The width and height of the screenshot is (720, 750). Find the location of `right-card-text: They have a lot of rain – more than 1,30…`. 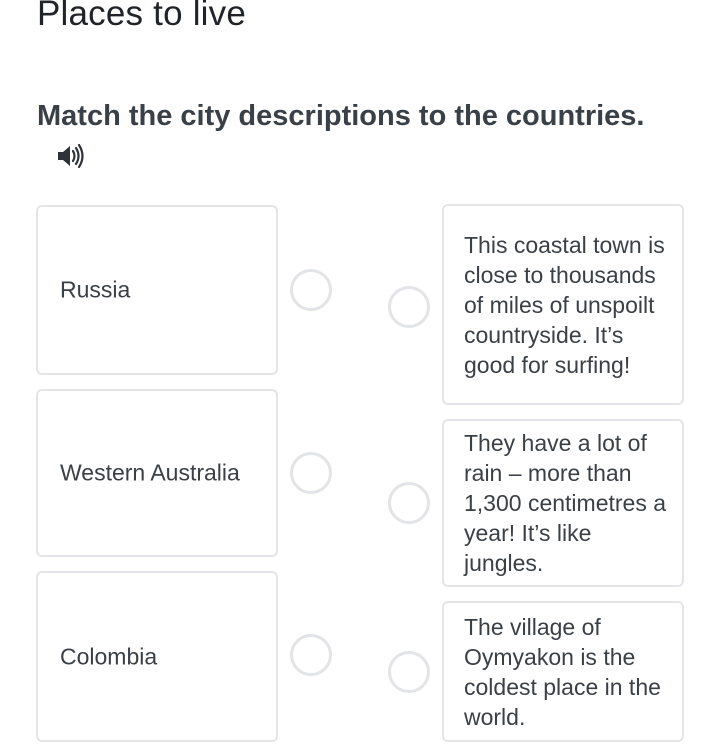

right-card-text: They have a lot of rain – more than 1,30… is located at coordinates (565, 503).